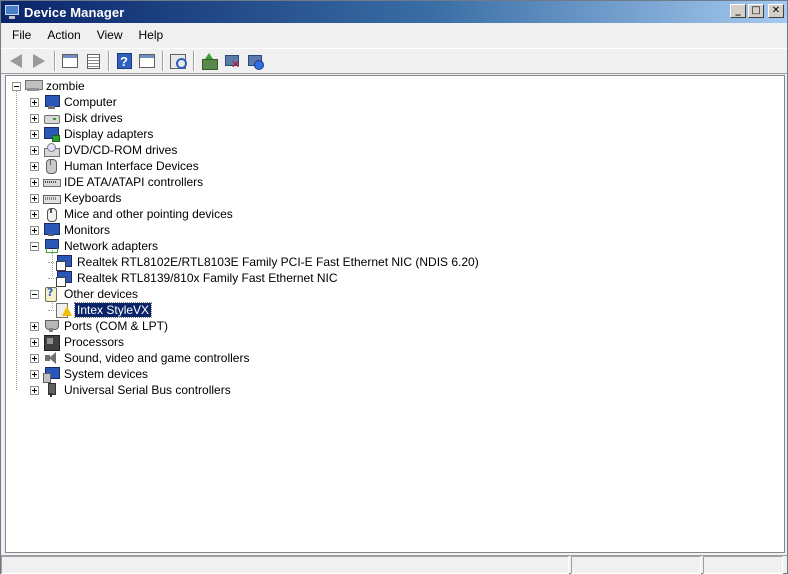 The image size is (788, 574). I want to click on tree-item-ports: Ports (COM & LPT), so click(395, 326).